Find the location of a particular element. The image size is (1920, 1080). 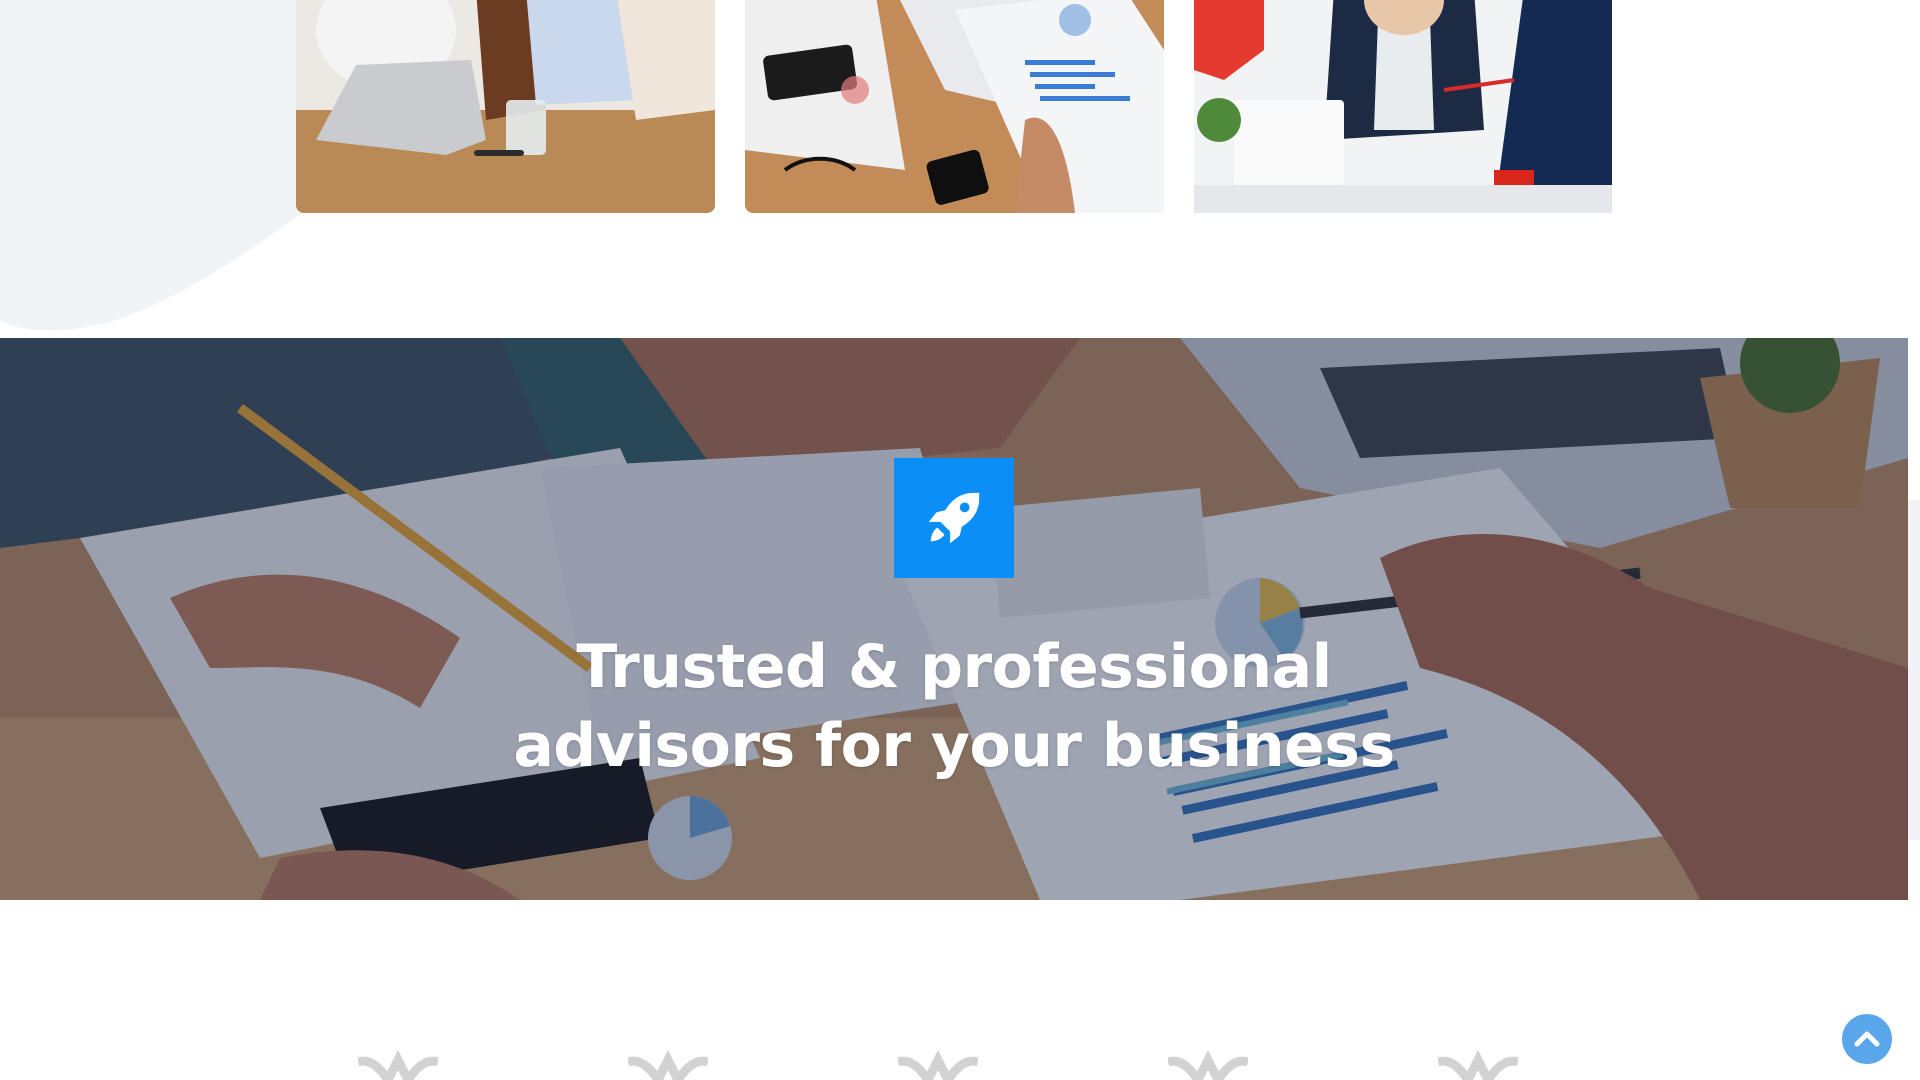

photo-card-business-presentation is located at coordinates (1403, 106).